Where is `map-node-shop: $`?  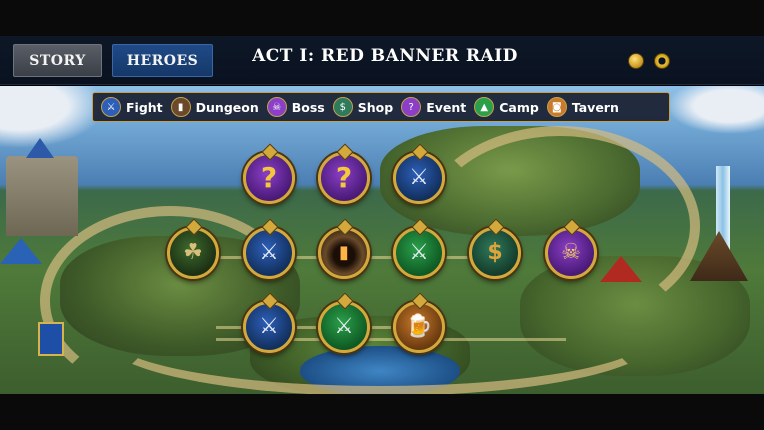 map-node-shop: $ is located at coordinates (495, 253).